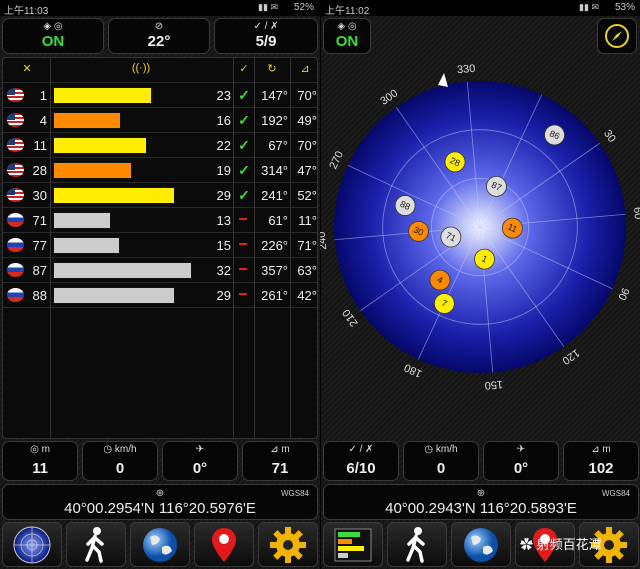  I want to click on compass-button, so click(617, 36).